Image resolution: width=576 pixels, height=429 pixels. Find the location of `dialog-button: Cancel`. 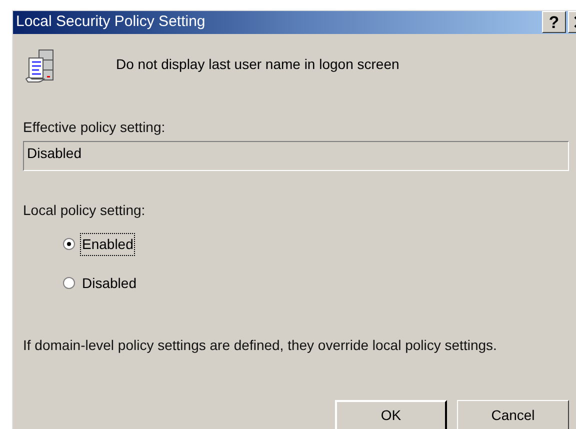

dialog-button: Cancel is located at coordinates (513, 414).